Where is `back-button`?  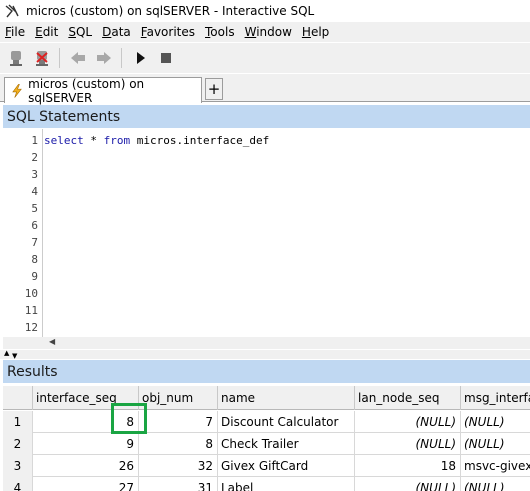 back-button is located at coordinates (78, 58).